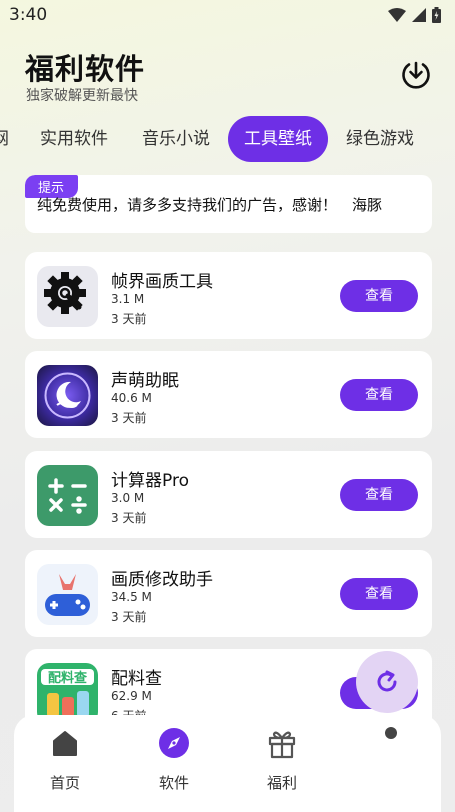  I want to click on app-size: 3.1 M, so click(128, 299).